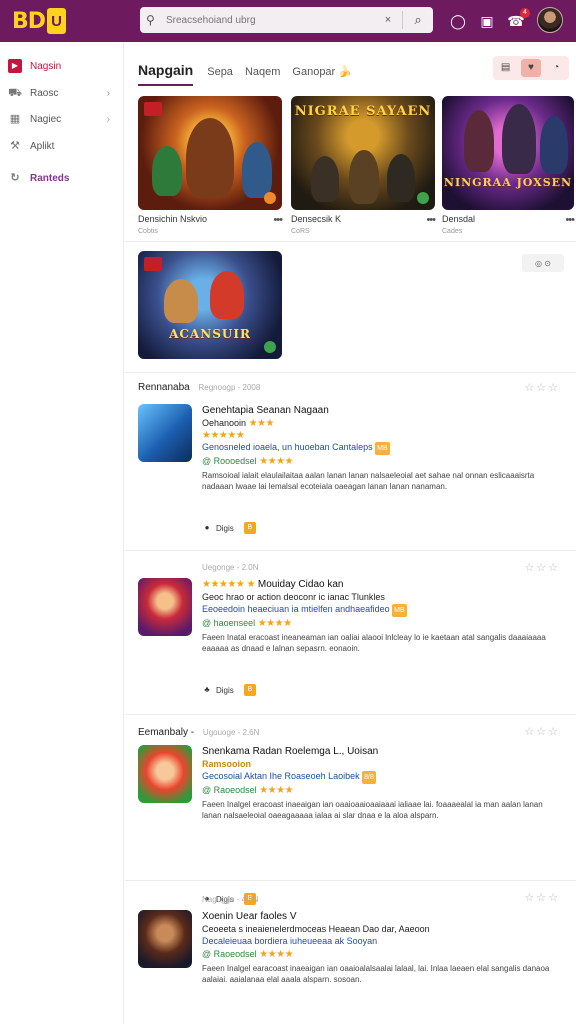 This screenshot has height=1024, width=576. I want to click on game-thumbnail: NIGRAE SAYAEN, so click(363, 153).